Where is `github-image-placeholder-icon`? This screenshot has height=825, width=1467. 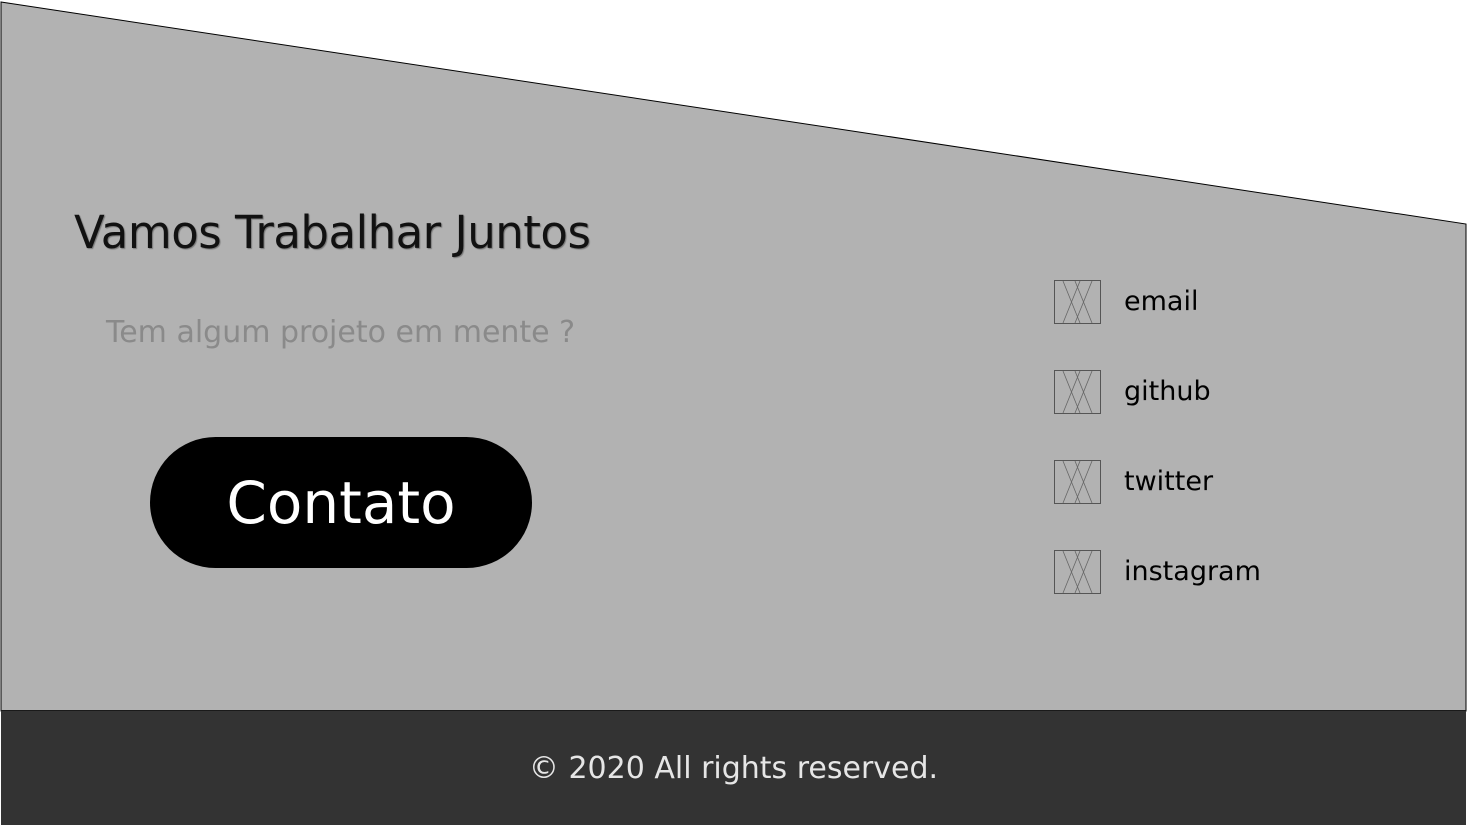 github-image-placeholder-icon is located at coordinates (1077, 391).